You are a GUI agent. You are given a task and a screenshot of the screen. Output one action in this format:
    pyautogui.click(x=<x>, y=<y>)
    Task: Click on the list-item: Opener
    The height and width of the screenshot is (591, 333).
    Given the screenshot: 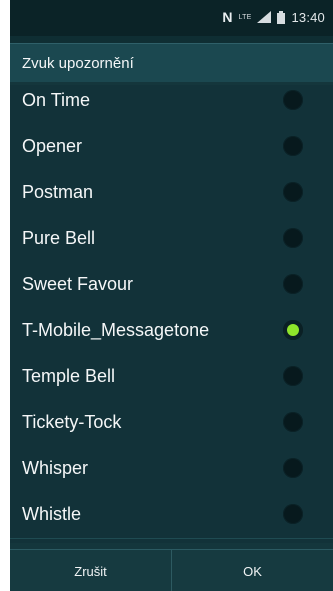 What is the action you would take?
    pyautogui.click(x=171, y=147)
    